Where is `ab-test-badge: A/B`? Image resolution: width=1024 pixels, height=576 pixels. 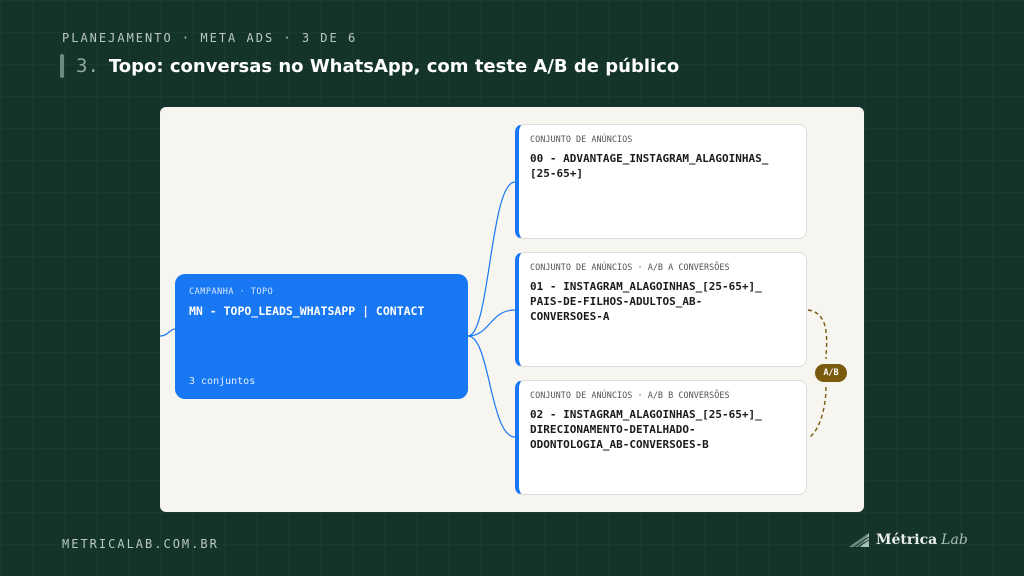
ab-test-badge: A/B is located at coordinates (831, 373).